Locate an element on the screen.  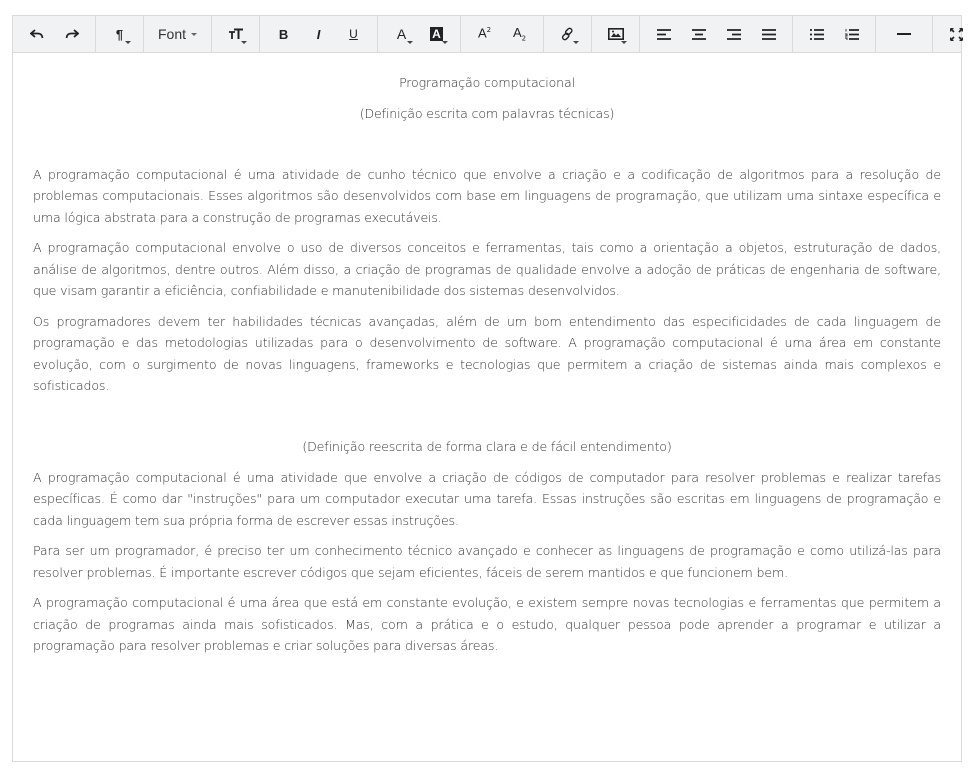
redo-button is located at coordinates (71, 34).